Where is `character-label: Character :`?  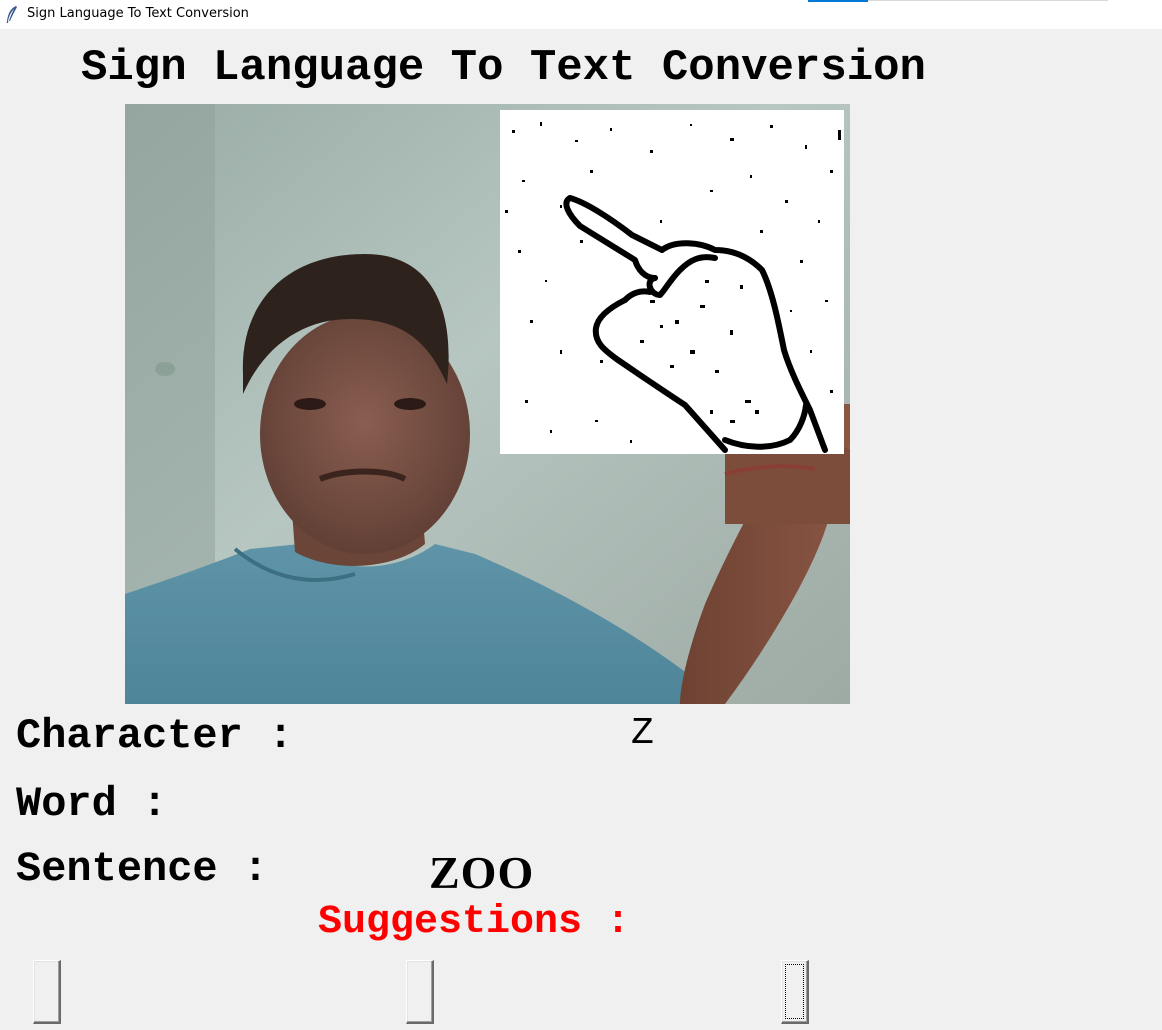
character-label: Character : is located at coordinates (155, 736).